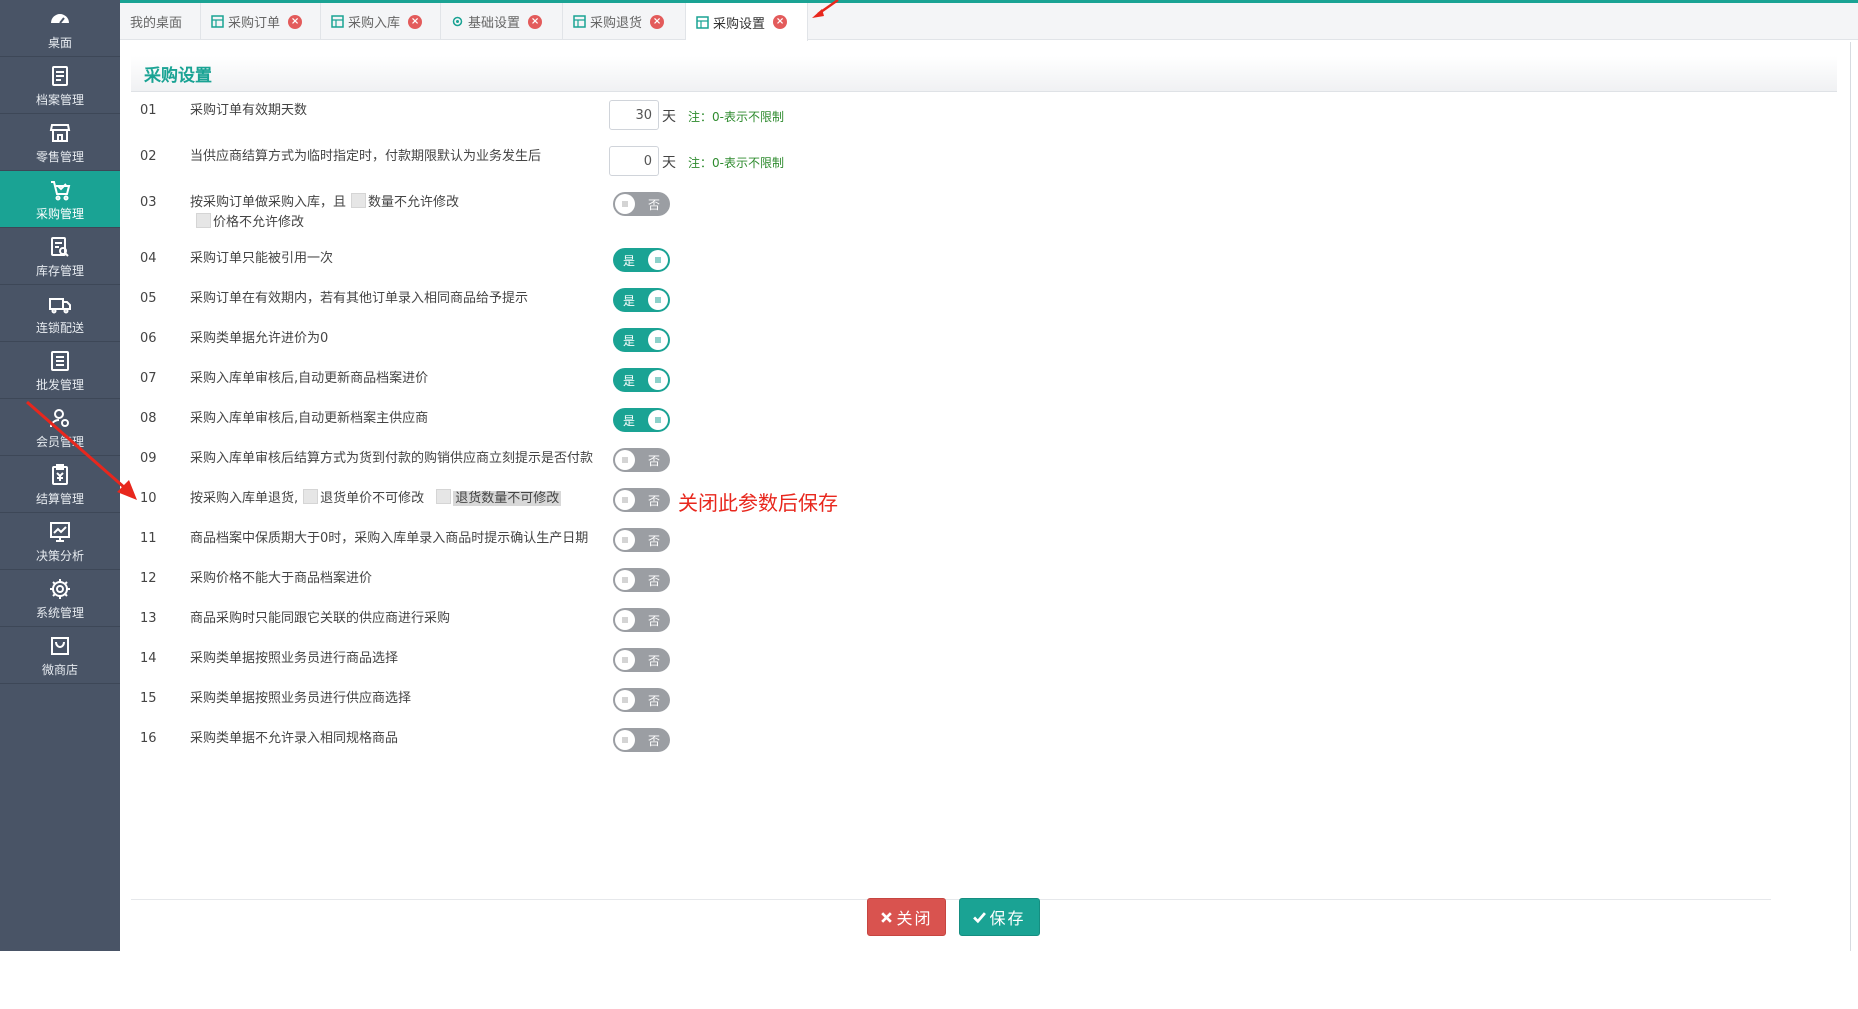 The image size is (1858, 1009). Describe the element at coordinates (494, 23) in the screenshot. I see `tab-label: 基础设置` at that location.